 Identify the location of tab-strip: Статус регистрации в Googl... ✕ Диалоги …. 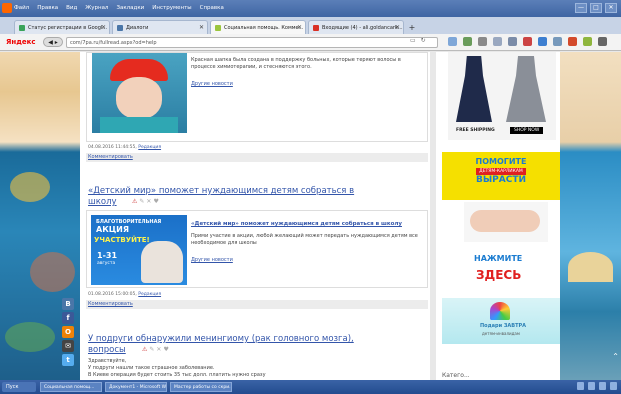
(310, 25).